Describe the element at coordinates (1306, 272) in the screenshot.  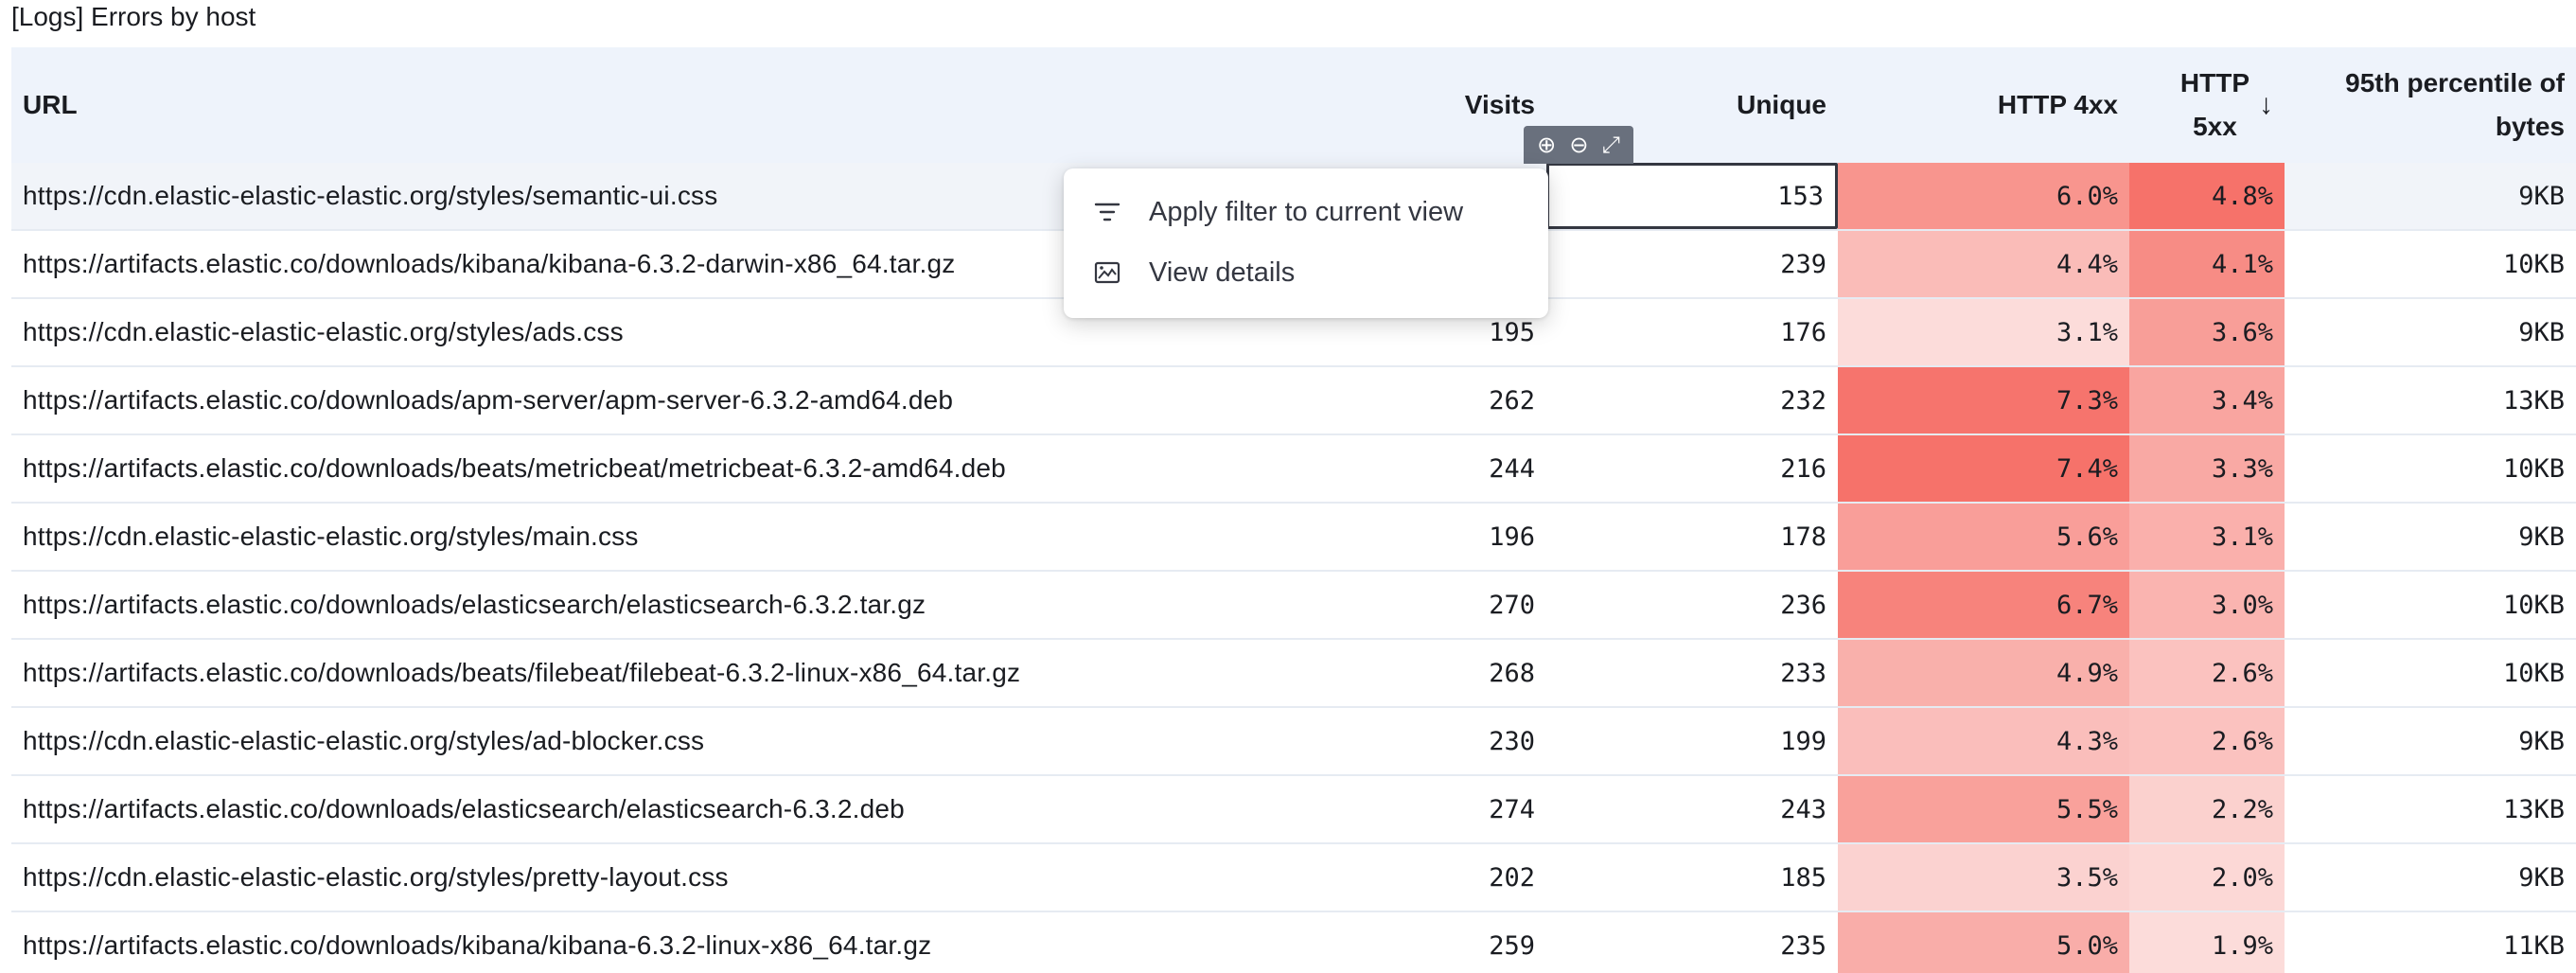
I see `view-details-menu-item: View details` at that location.